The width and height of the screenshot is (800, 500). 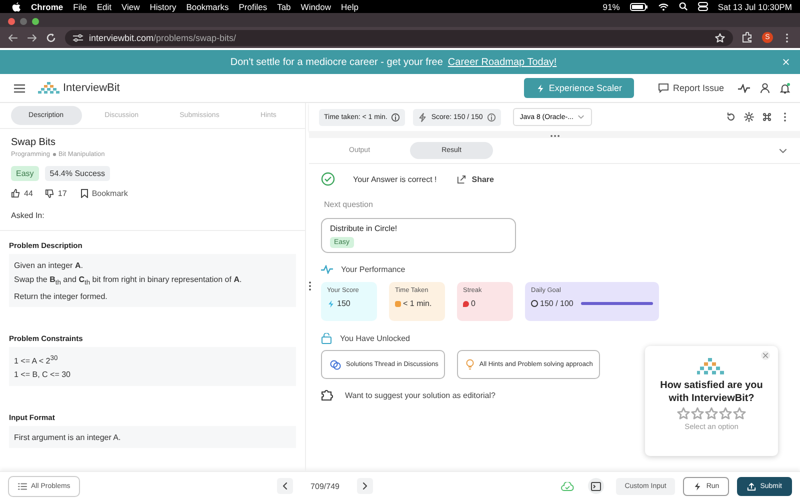 I want to click on terminal-icon, so click(x=595, y=486).